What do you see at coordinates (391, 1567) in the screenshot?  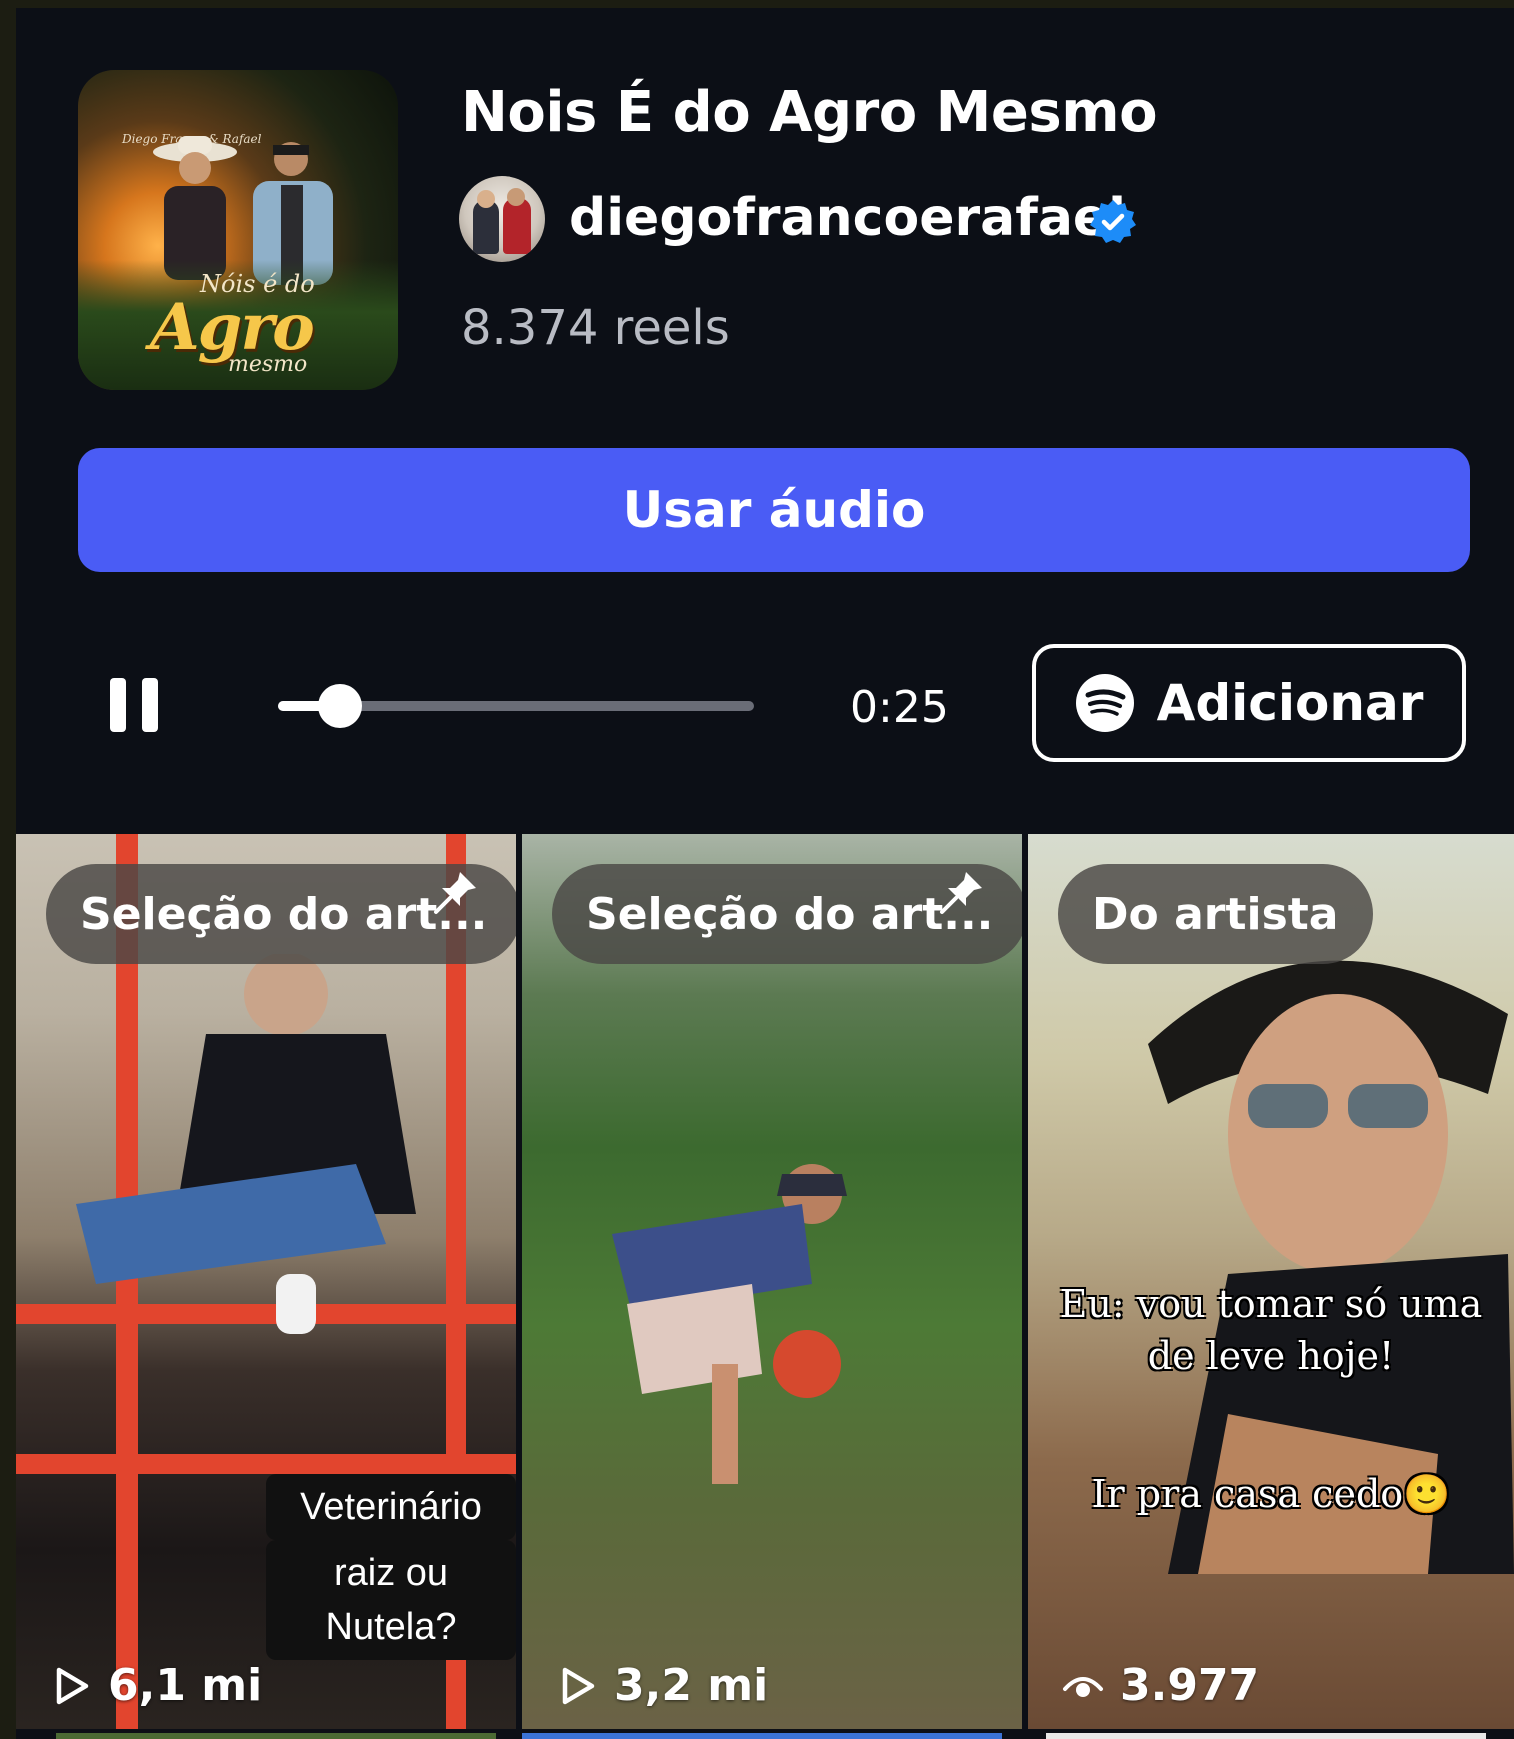 I see `reel-caption: Veterinário raiz ou Nutela?` at bounding box center [391, 1567].